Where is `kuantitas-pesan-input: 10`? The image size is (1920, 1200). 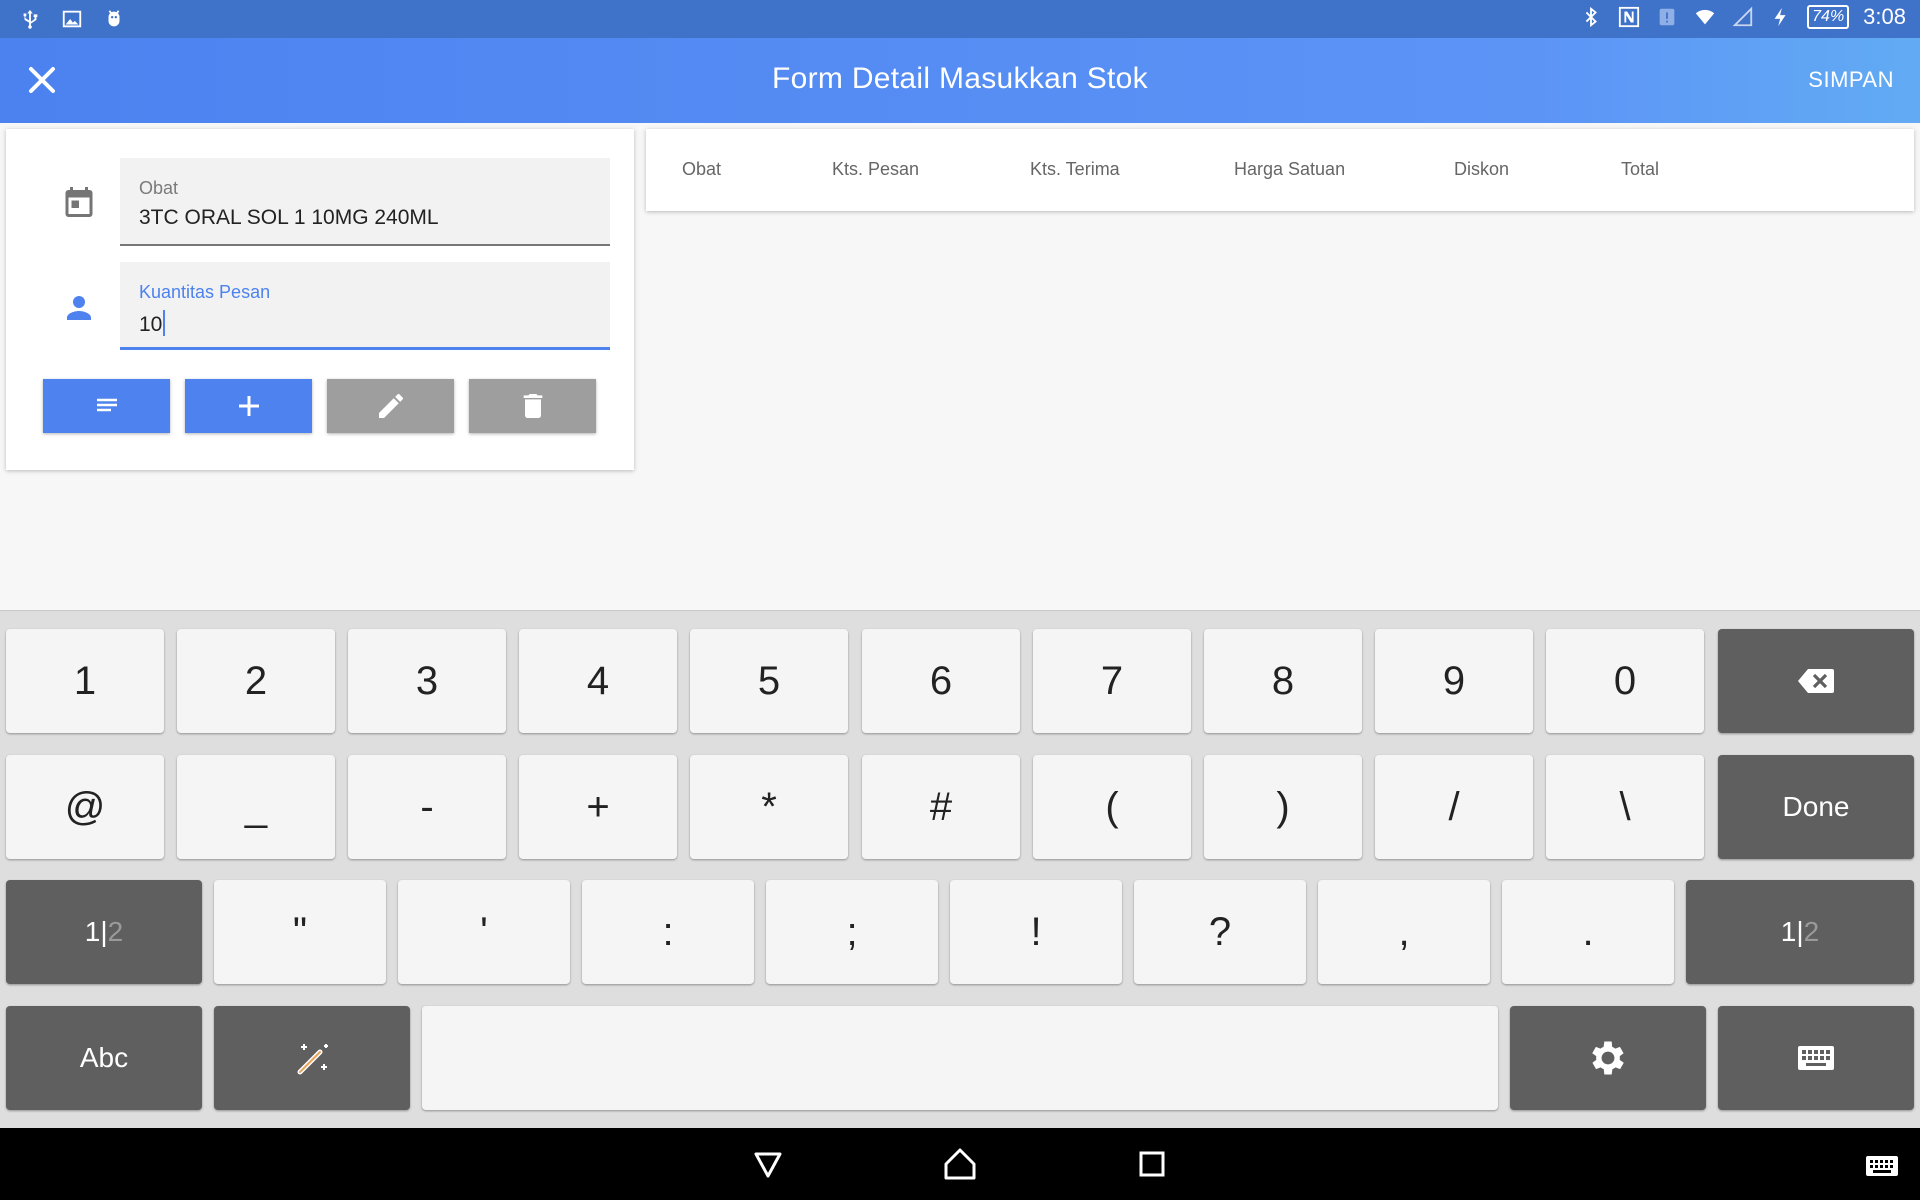
kuantitas-pesan-input: 10 is located at coordinates (152, 323).